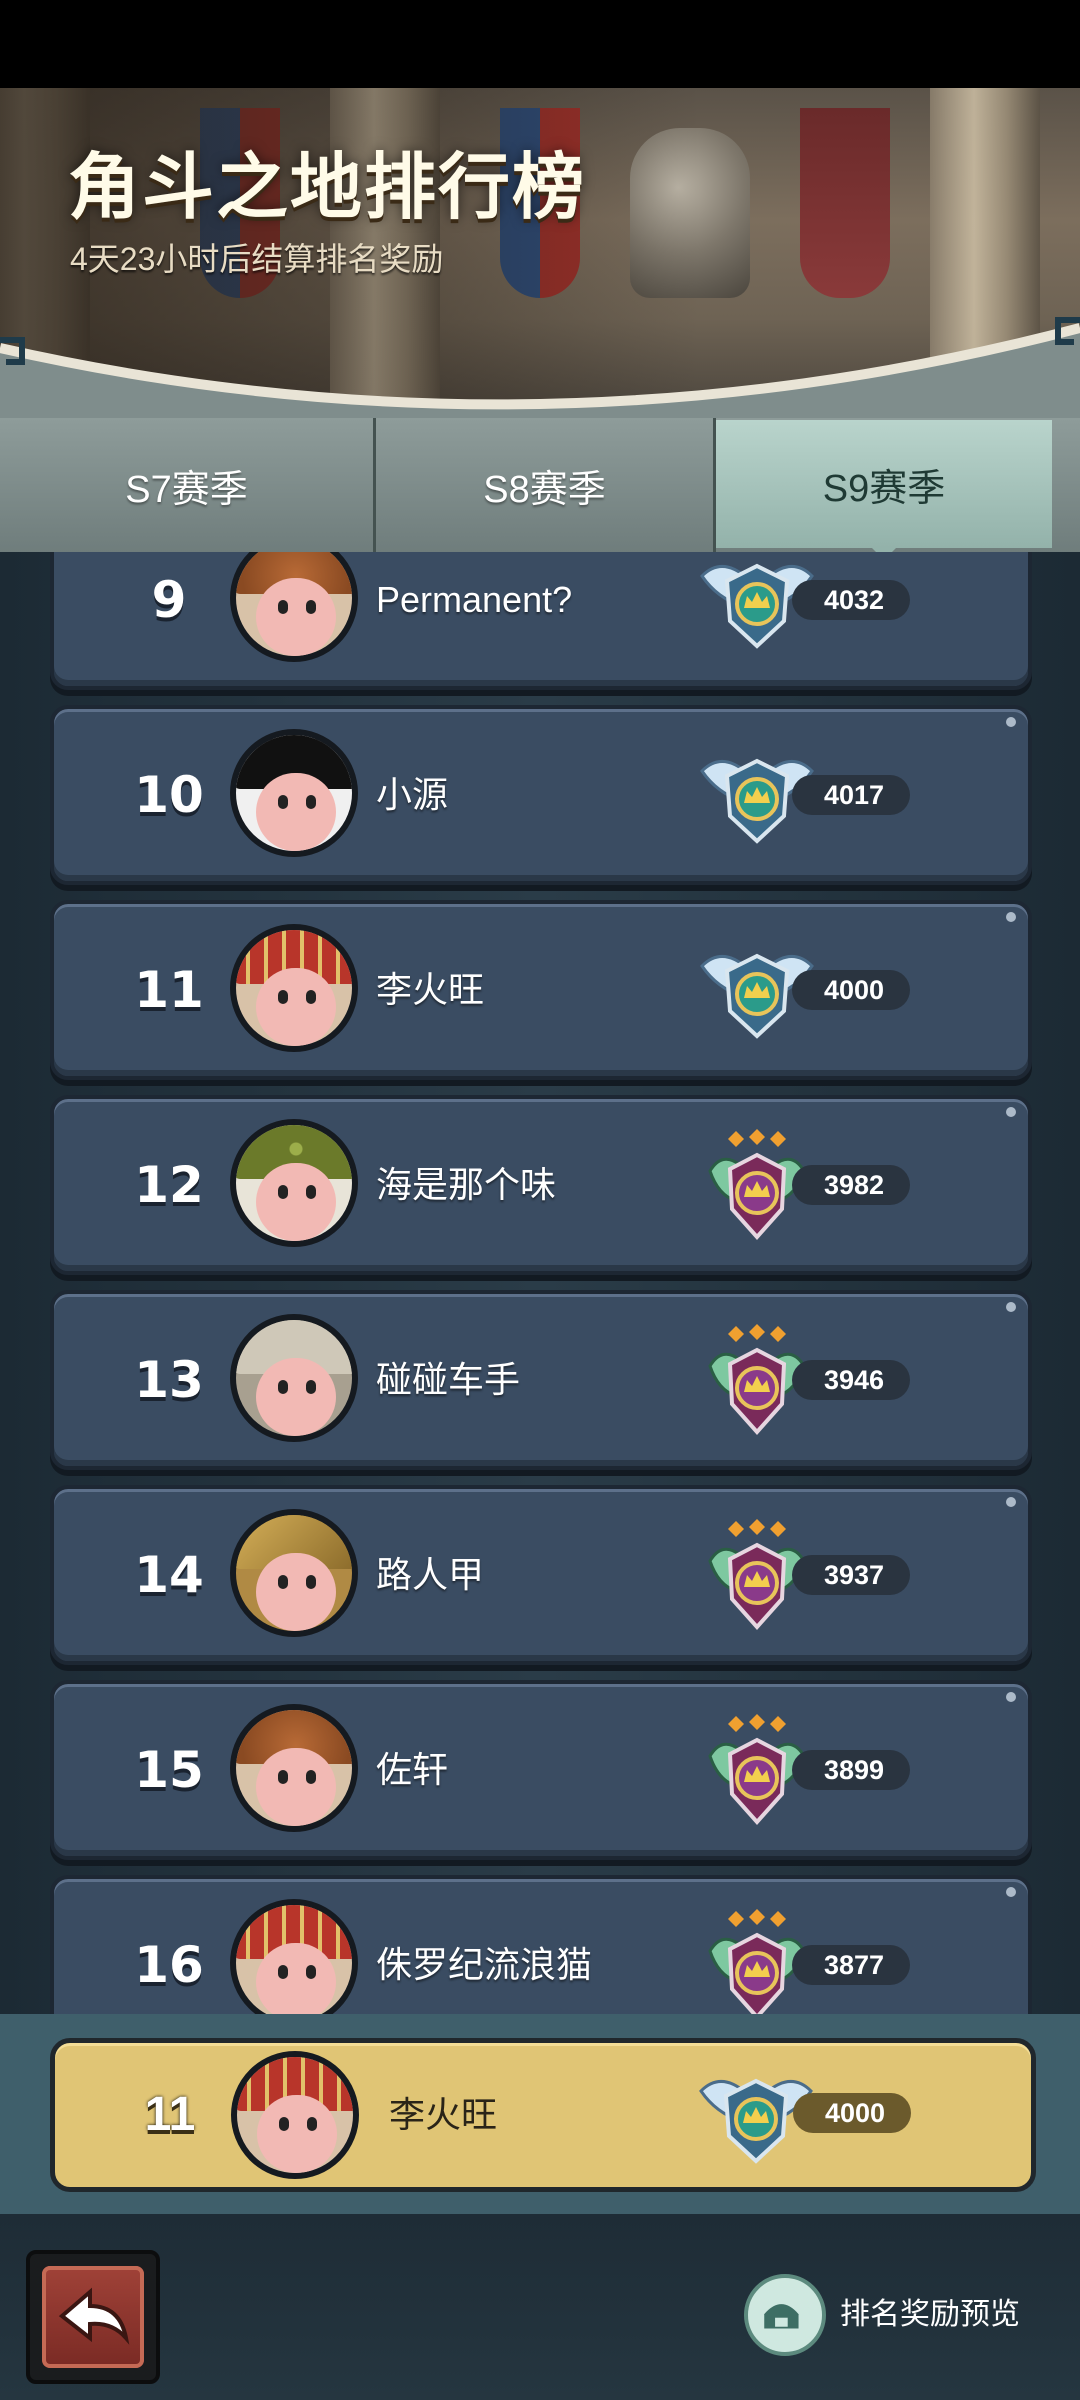 The height and width of the screenshot is (2400, 1080). I want to click on golden-helmet-avatar-icon, so click(294, 1573).